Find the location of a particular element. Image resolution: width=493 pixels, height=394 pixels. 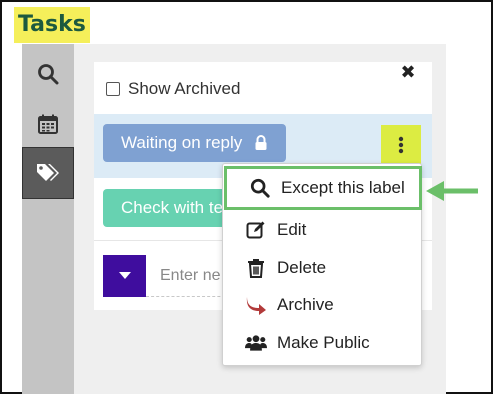

edit-icon is located at coordinates (256, 230).